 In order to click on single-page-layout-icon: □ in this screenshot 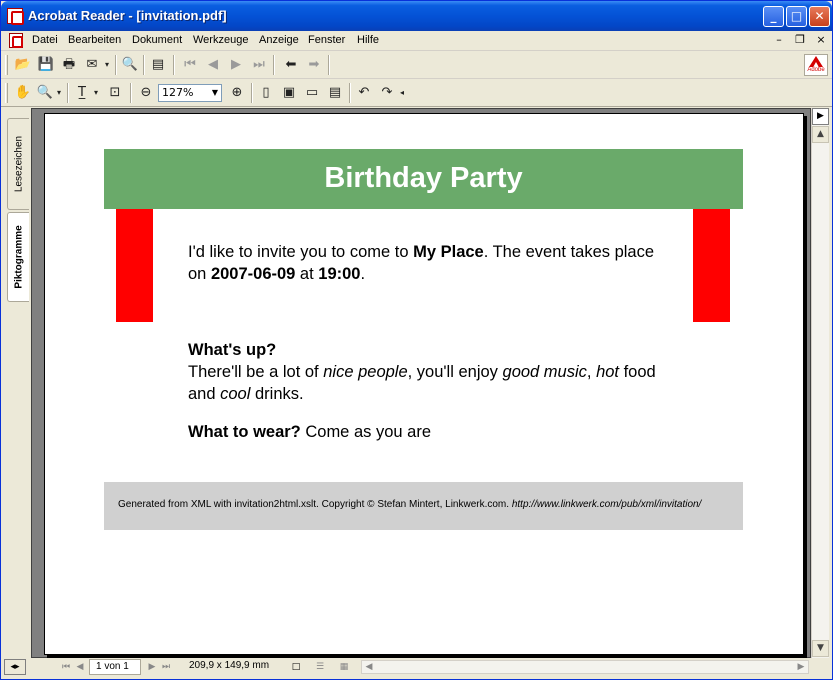, I will do `click(296, 667)`.